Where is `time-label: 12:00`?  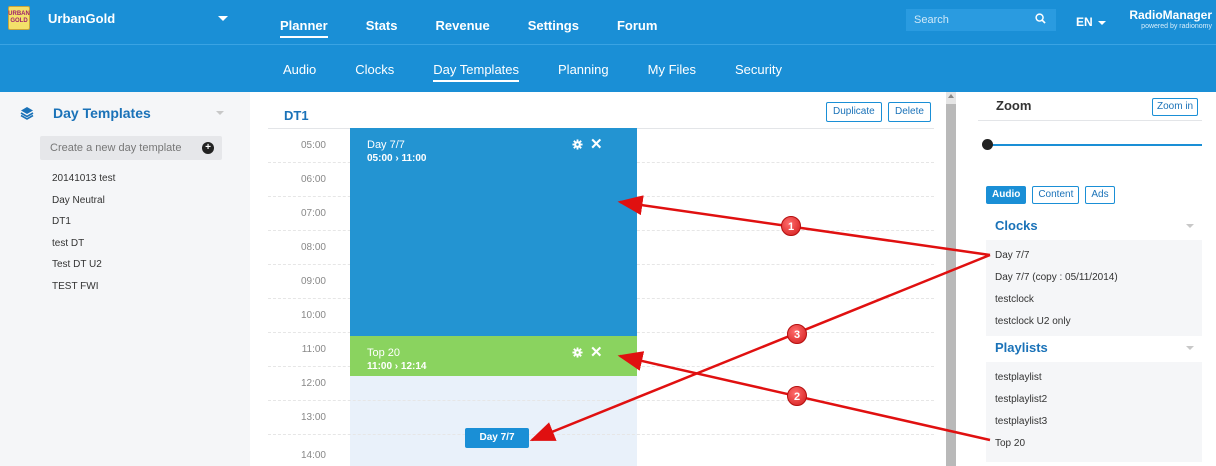 time-label: 12:00 is located at coordinates (313, 383).